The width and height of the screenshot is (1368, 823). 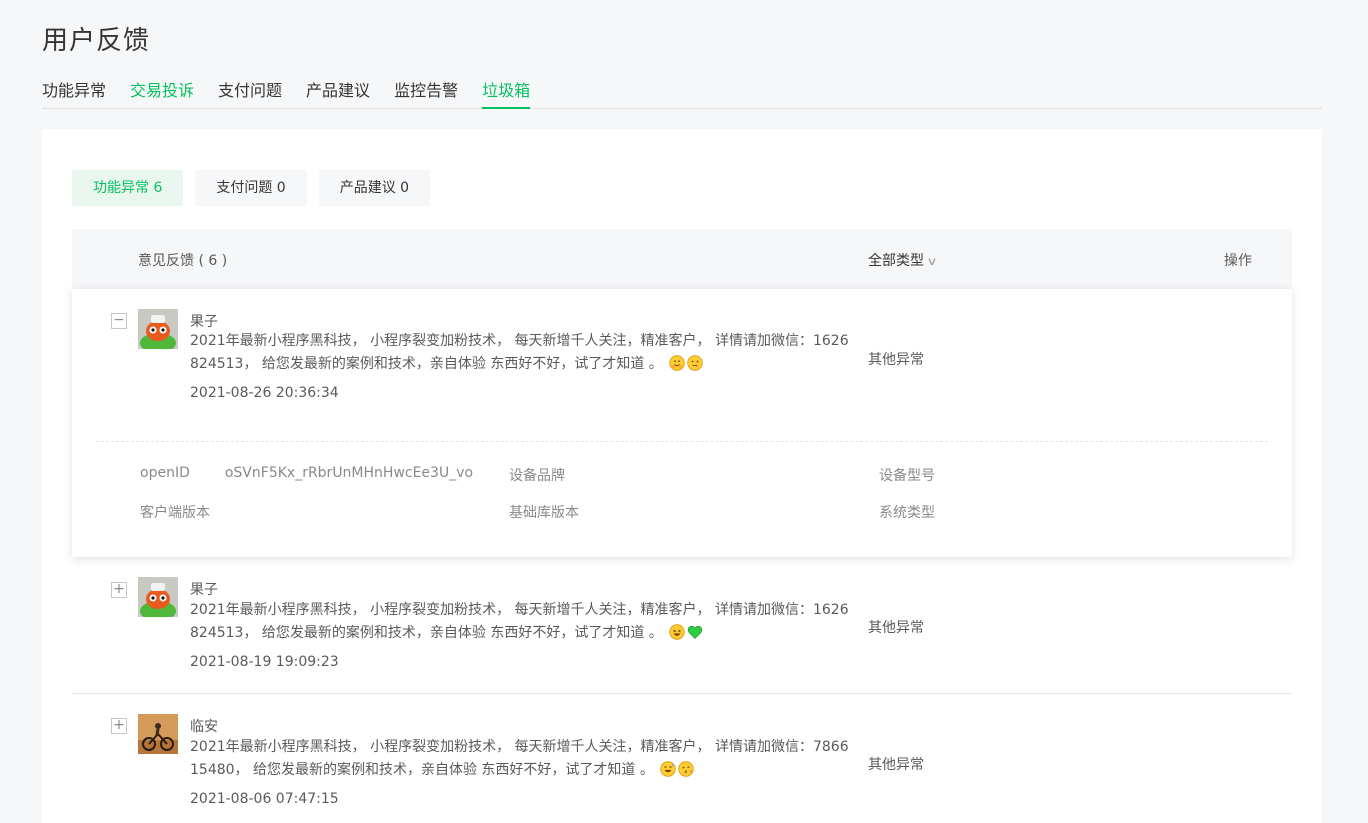 What do you see at coordinates (896, 261) in the screenshot?
I see `type-filter-label: 全部类型` at bounding box center [896, 261].